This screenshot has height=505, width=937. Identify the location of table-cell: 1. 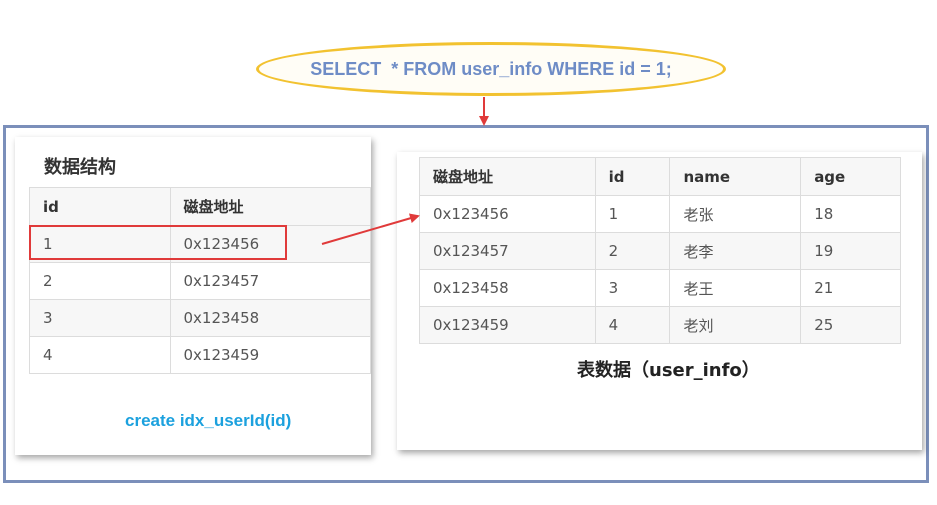
(632, 214).